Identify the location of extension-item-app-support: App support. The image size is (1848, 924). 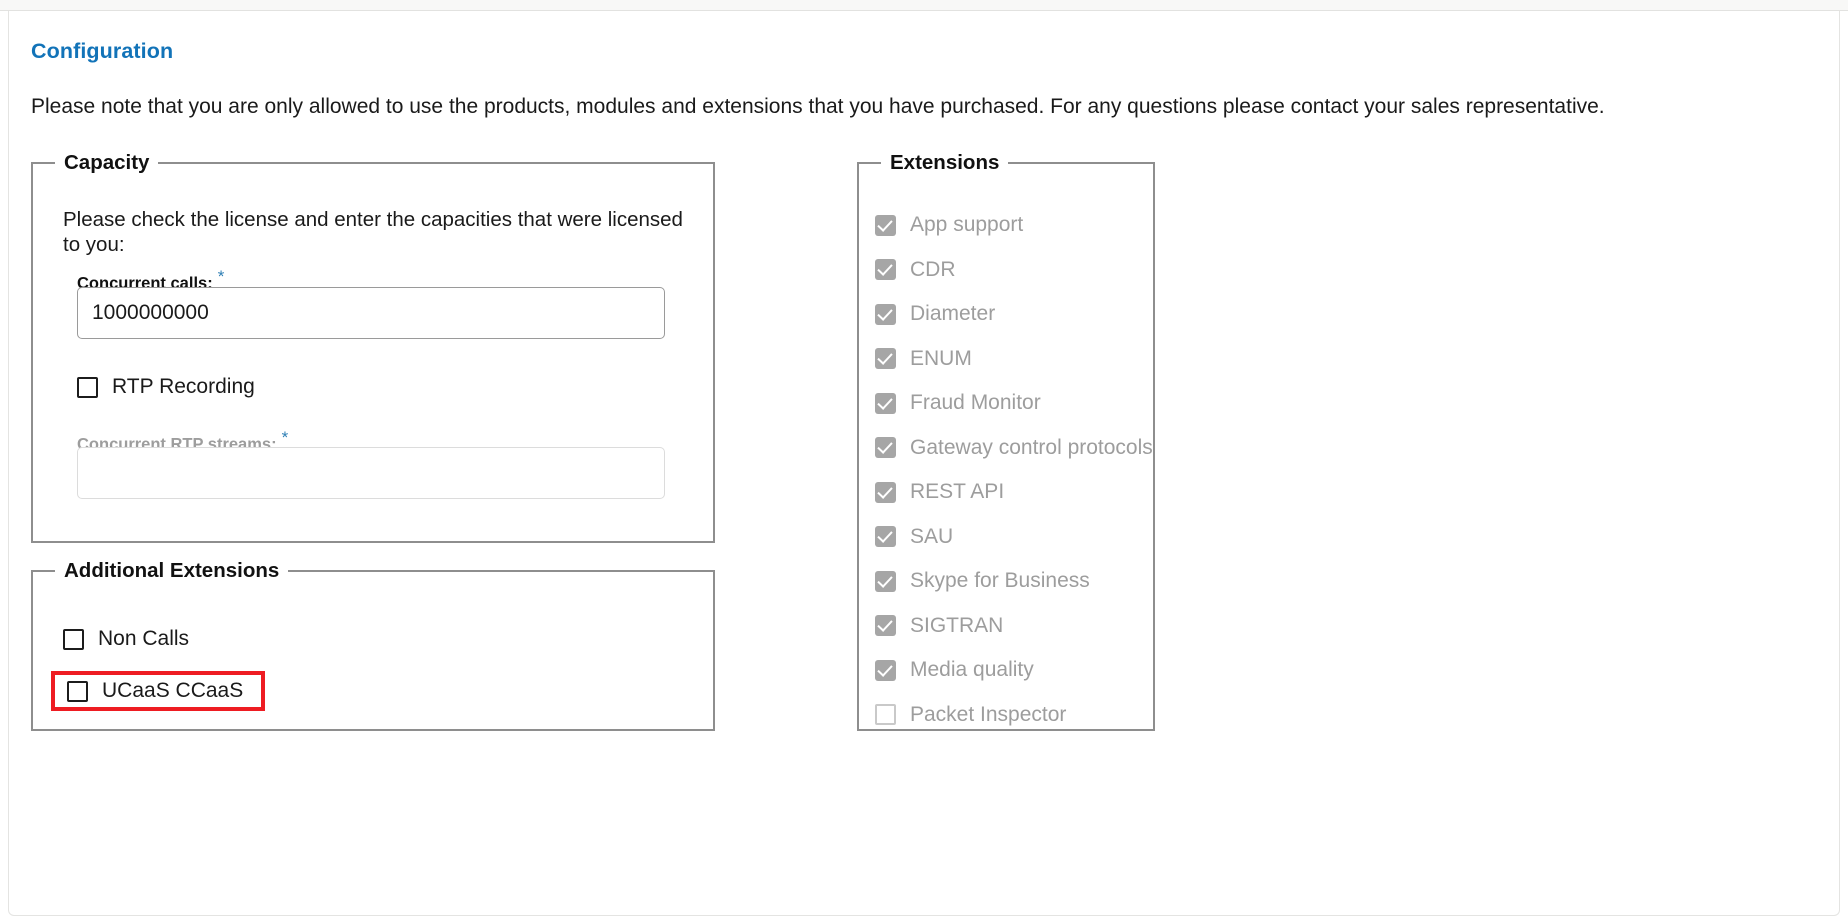
(1014, 225).